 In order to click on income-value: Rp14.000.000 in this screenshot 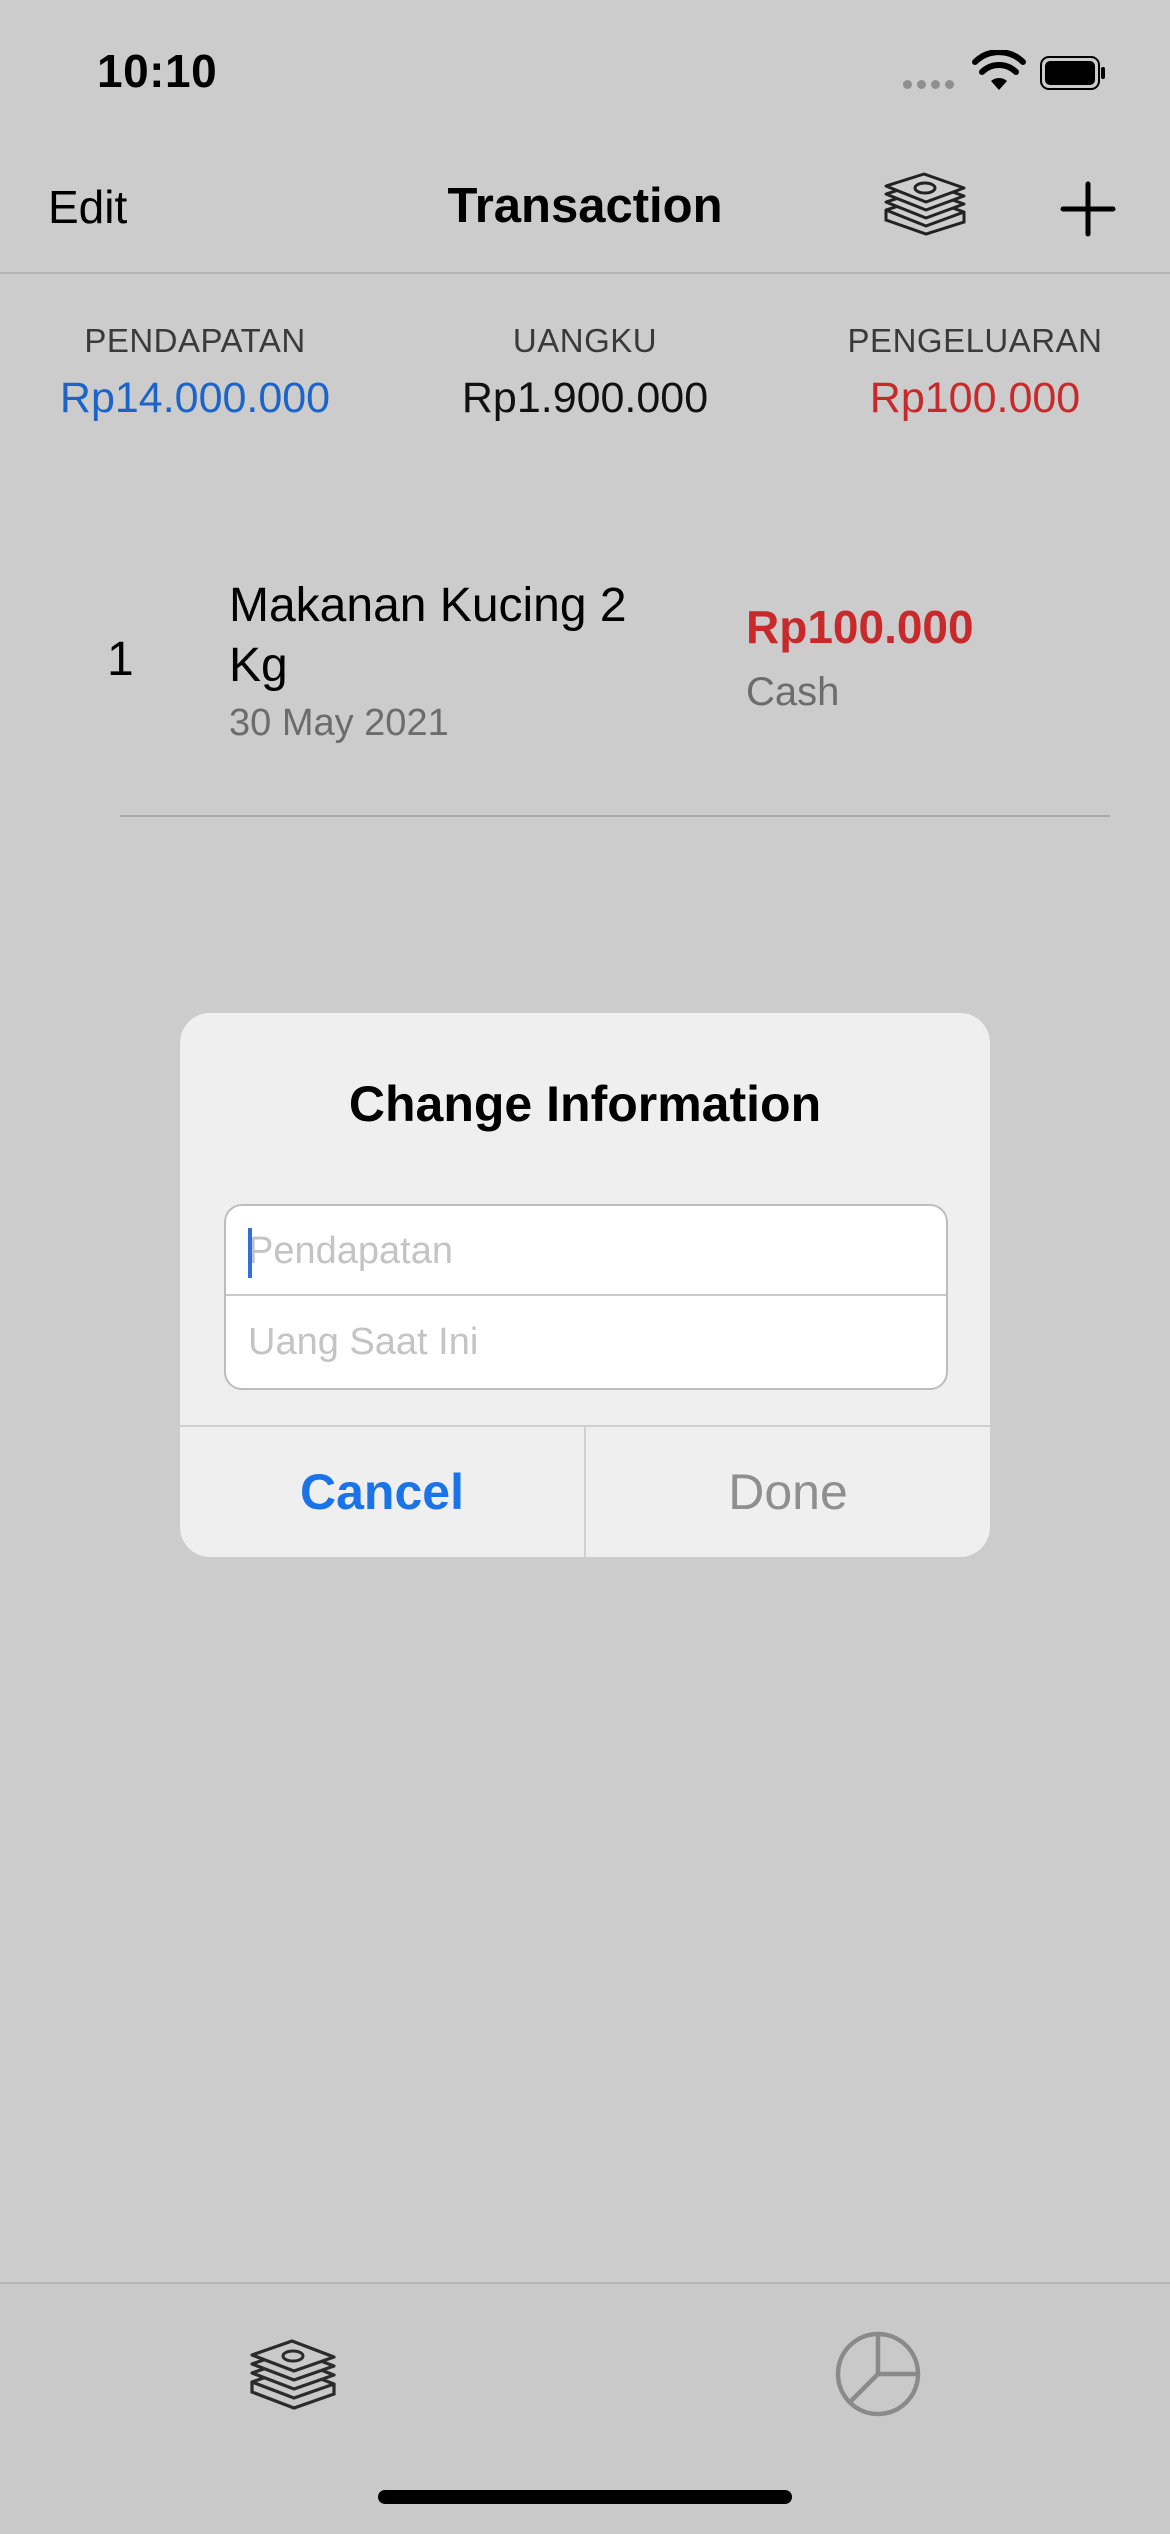, I will do `click(195, 398)`.